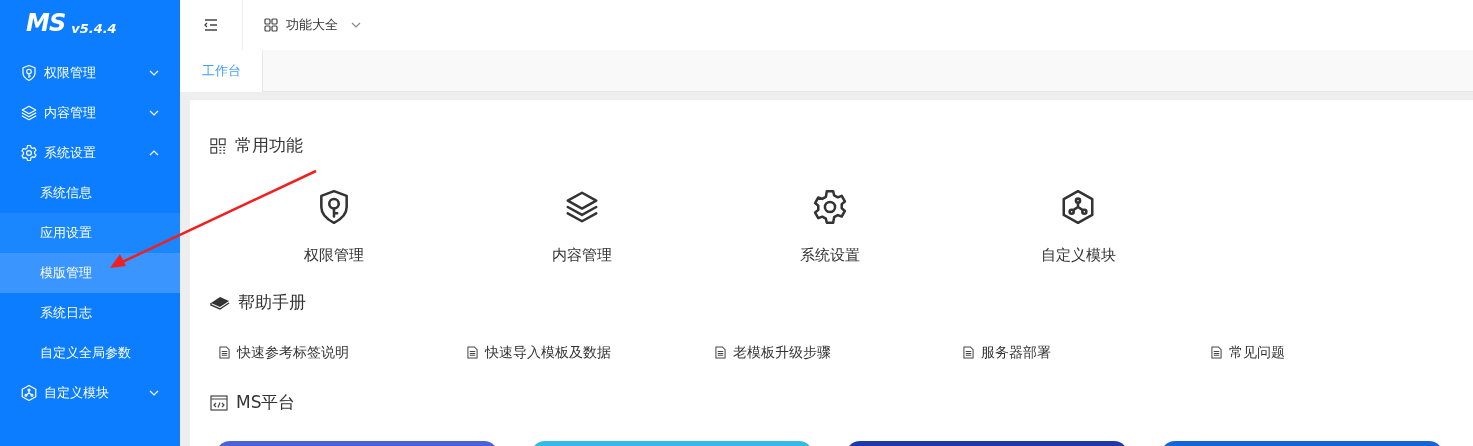 This screenshot has height=446, width=1473. What do you see at coordinates (90, 313) in the screenshot?
I see `sidebar-submenu-item: 系统日志` at bounding box center [90, 313].